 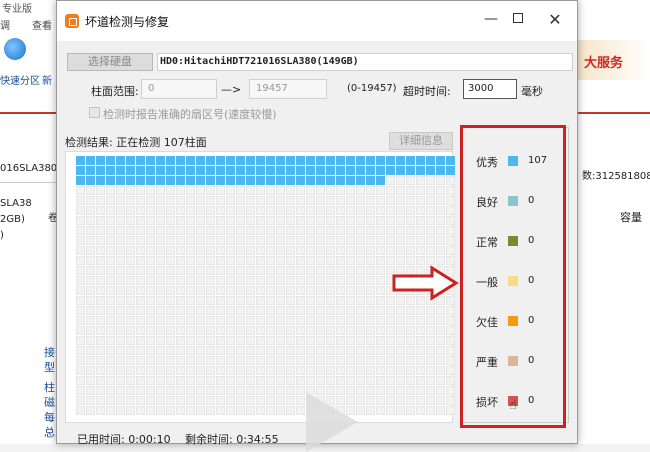 What do you see at coordinates (94, 112) in the screenshot?
I see `report-sector-checkbox` at bounding box center [94, 112].